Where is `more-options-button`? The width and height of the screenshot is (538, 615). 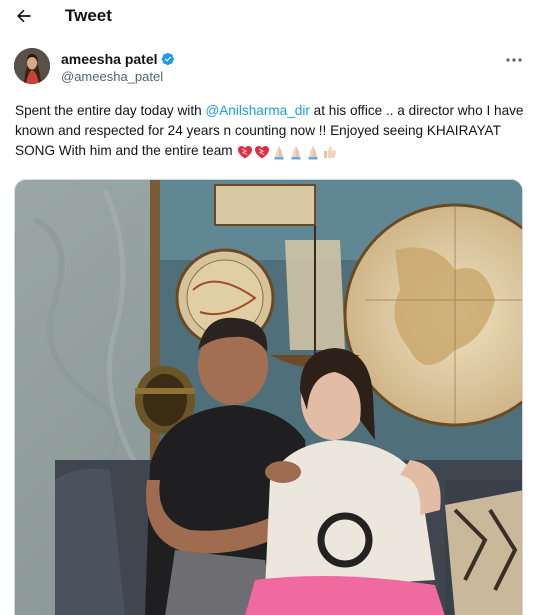
more-options-button is located at coordinates (514, 60).